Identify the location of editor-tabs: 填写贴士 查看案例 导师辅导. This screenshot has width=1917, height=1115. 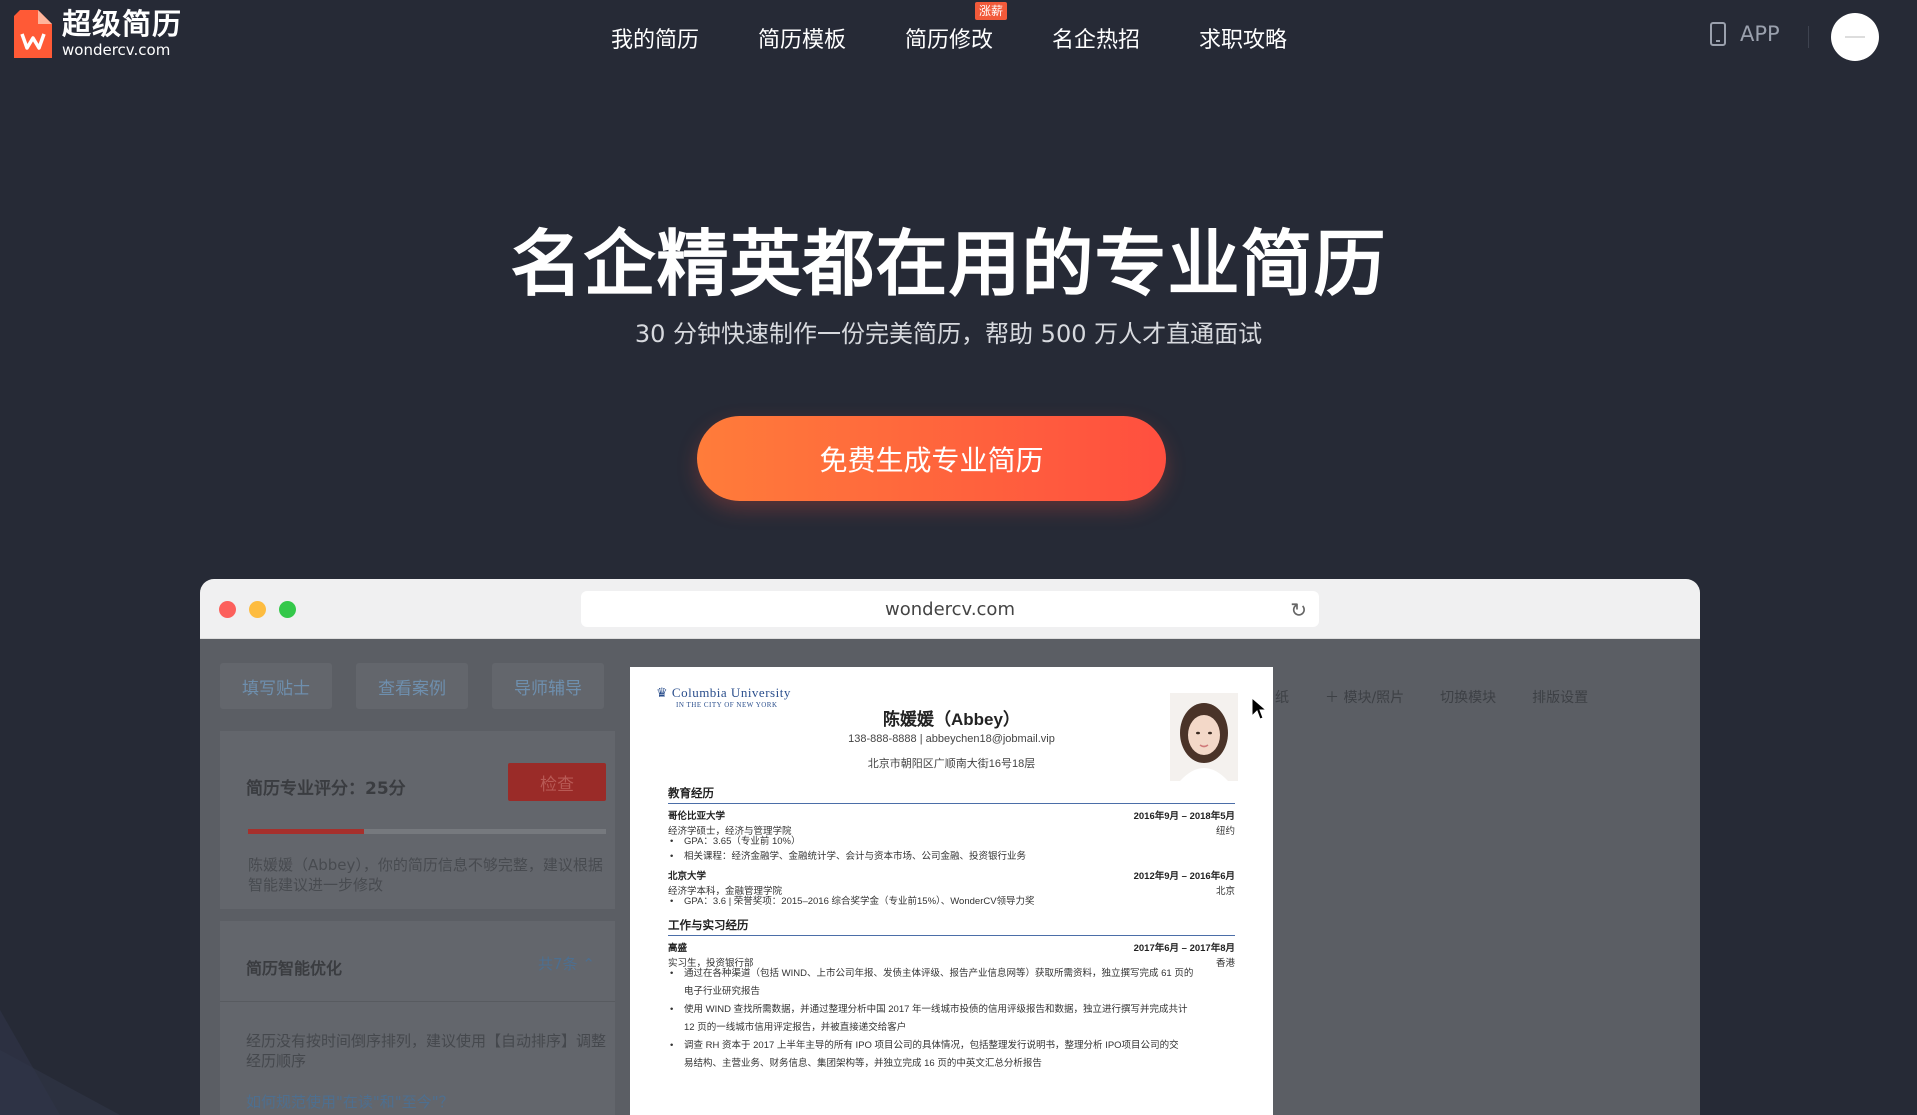
(412, 686).